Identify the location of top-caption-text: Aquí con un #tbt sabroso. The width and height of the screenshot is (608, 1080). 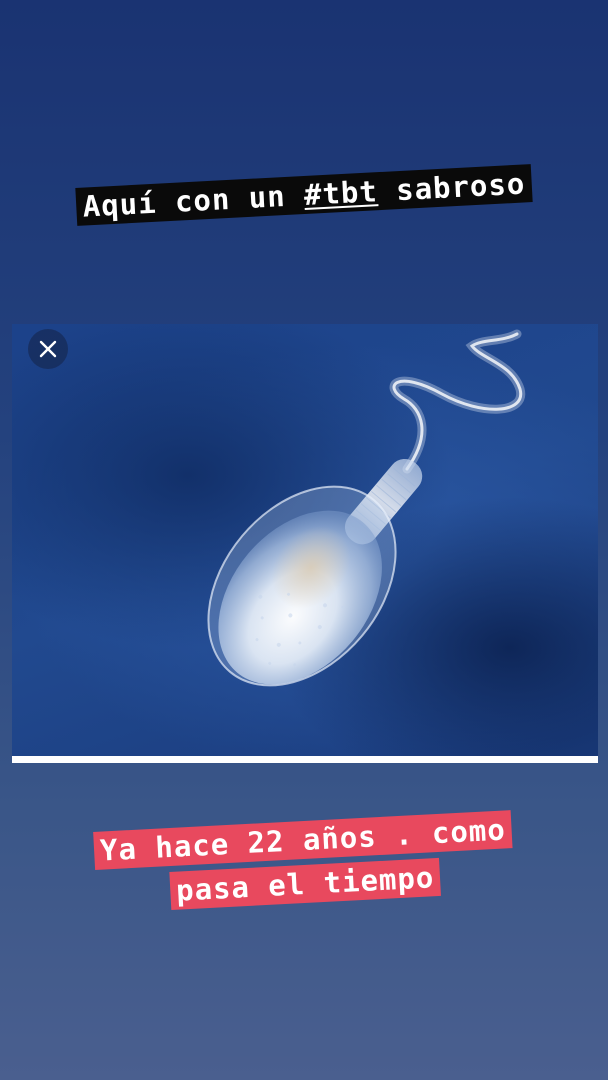
(304, 195).